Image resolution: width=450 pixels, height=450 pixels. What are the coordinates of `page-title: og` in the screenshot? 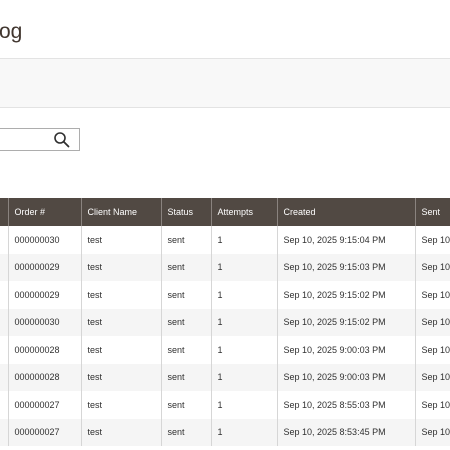 It's located at (11, 31).